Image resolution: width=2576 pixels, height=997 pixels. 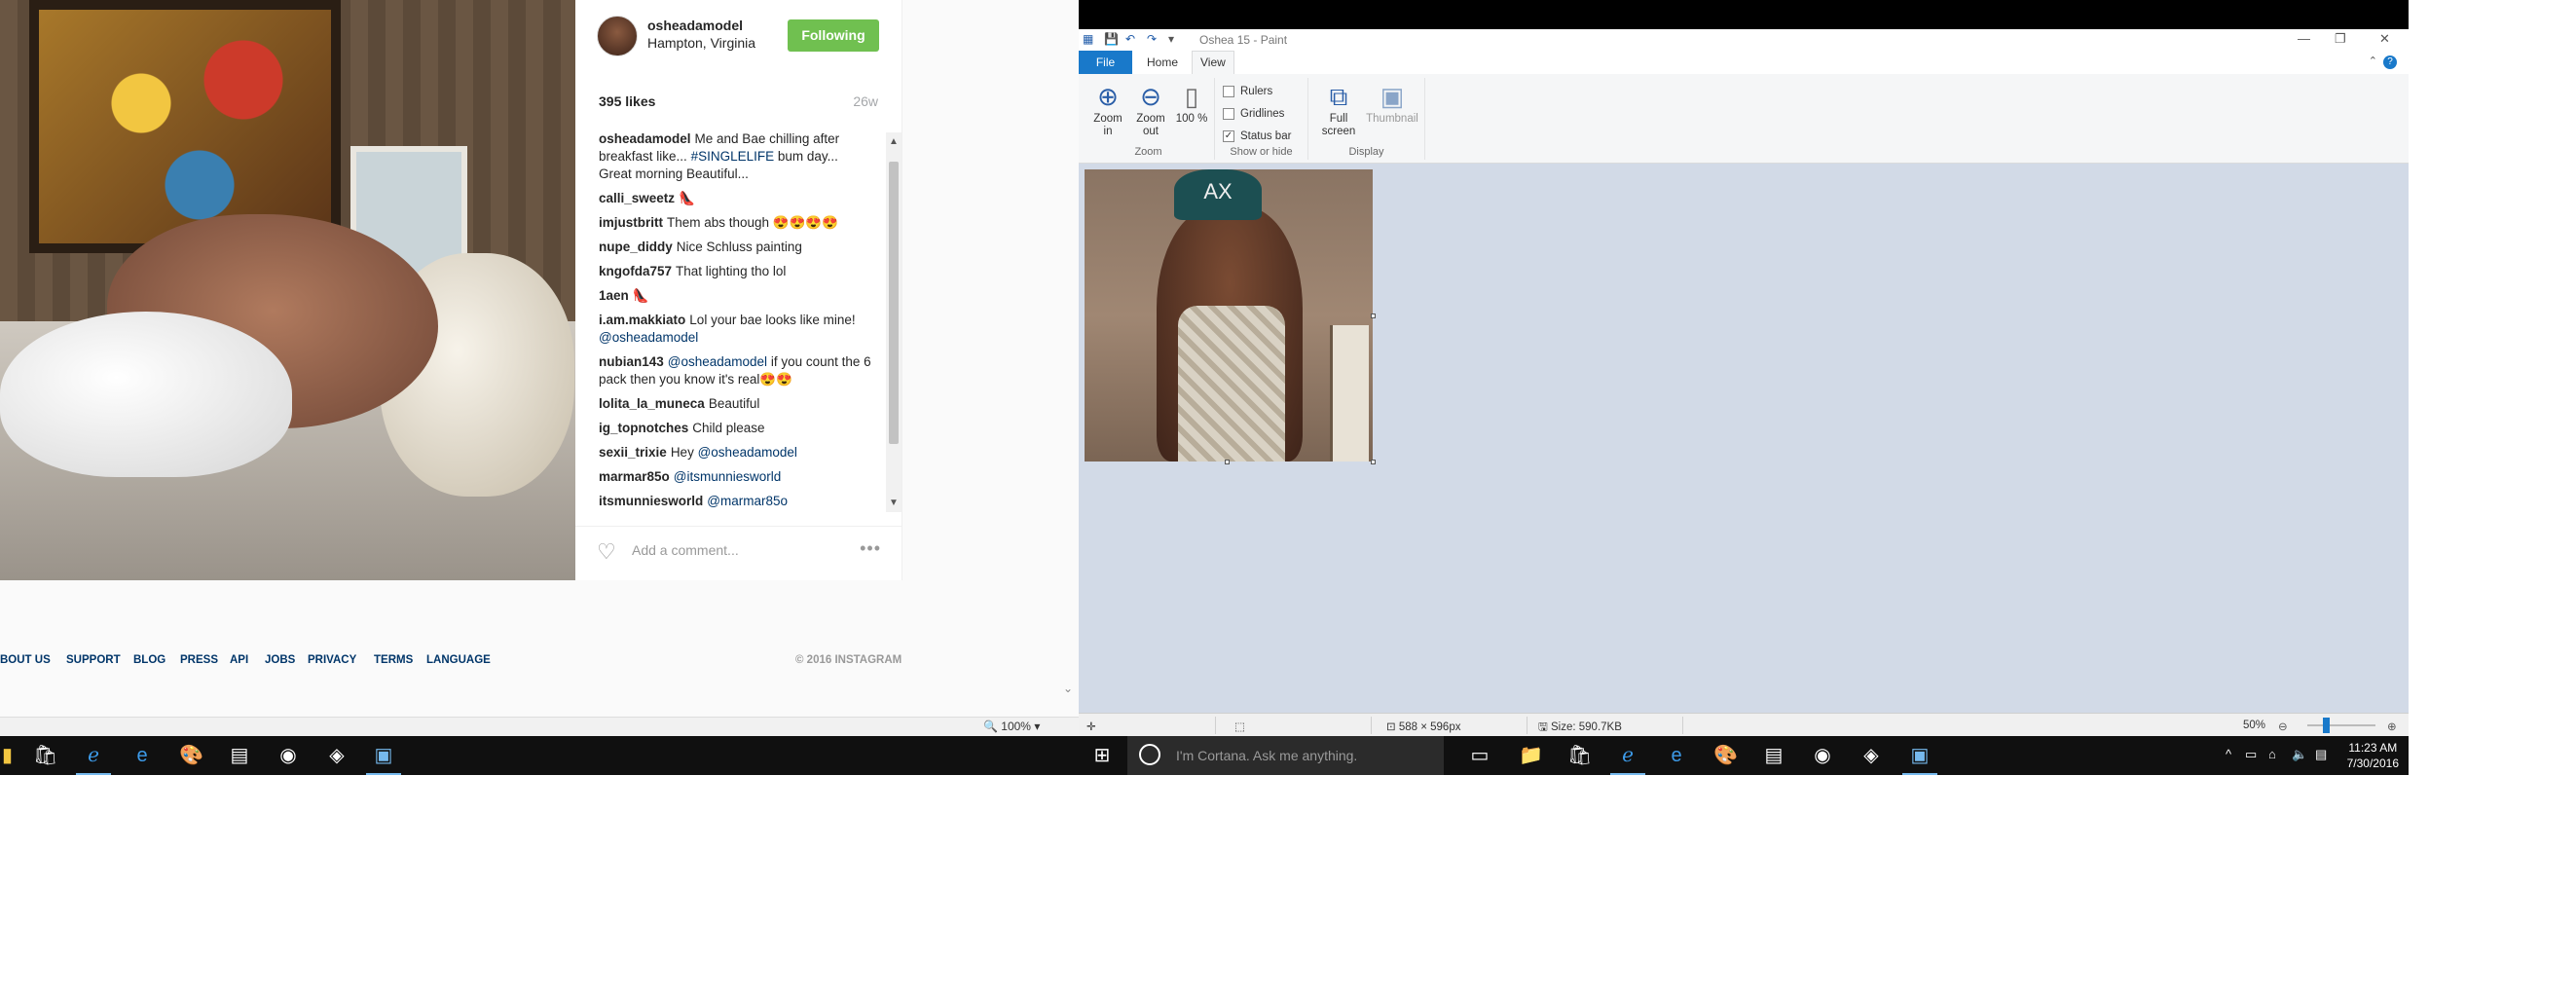 I want to click on post-username: osheadamodel, so click(x=695, y=25).